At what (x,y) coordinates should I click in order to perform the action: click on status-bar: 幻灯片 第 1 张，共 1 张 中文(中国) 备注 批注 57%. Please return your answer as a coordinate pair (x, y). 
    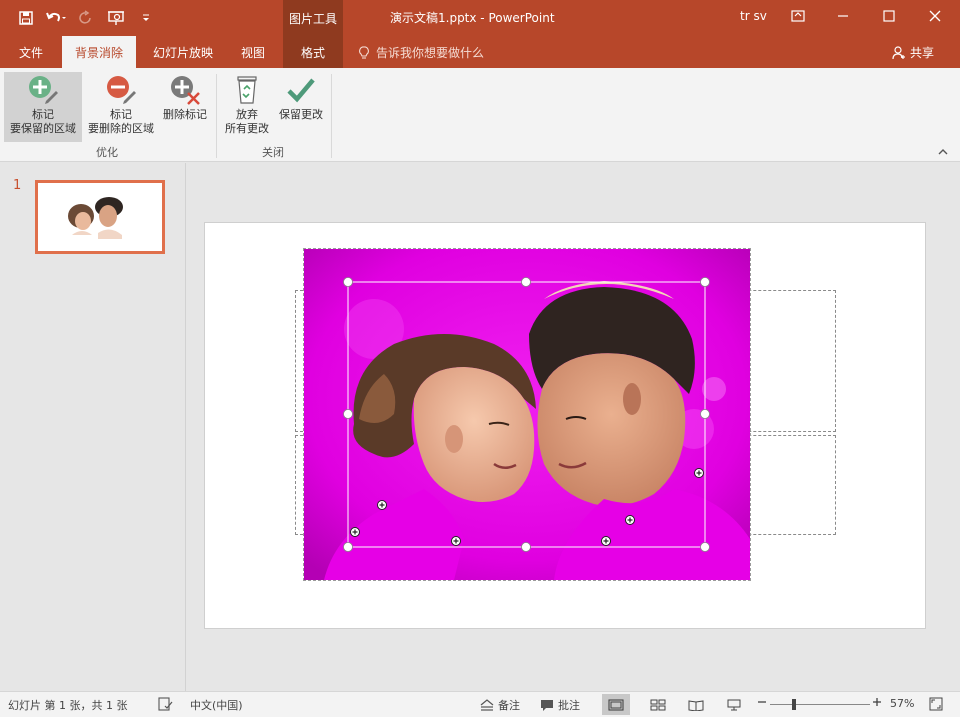
    Looking at the image, I should click on (480, 704).